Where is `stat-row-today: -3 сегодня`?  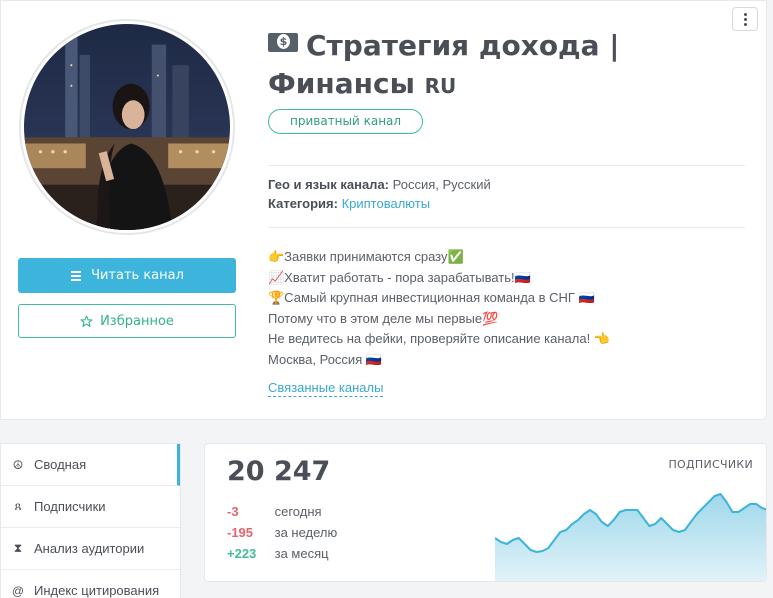 stat-row-today: -3 сегодня is located at coordinates (274, 511).